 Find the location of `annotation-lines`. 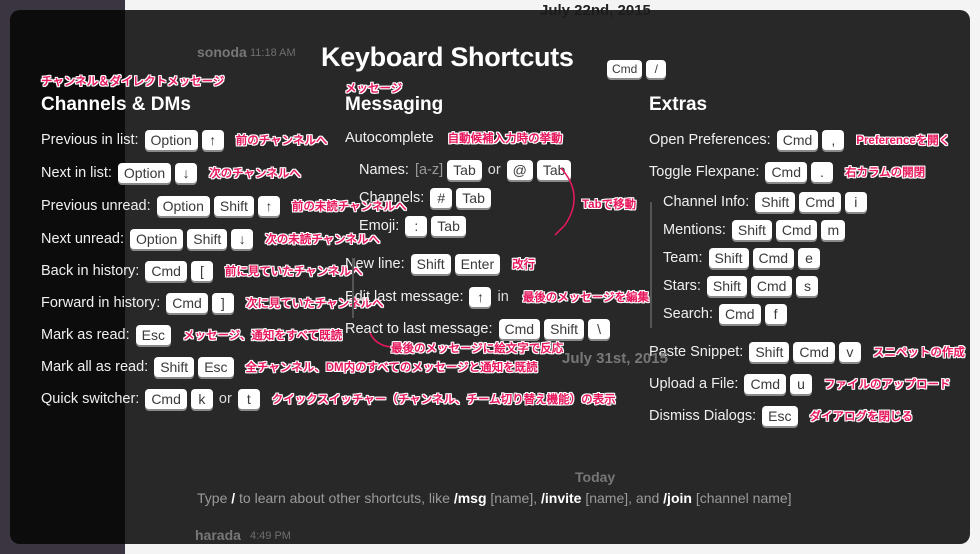

annotation-lines is located at coordinates (472, 257).